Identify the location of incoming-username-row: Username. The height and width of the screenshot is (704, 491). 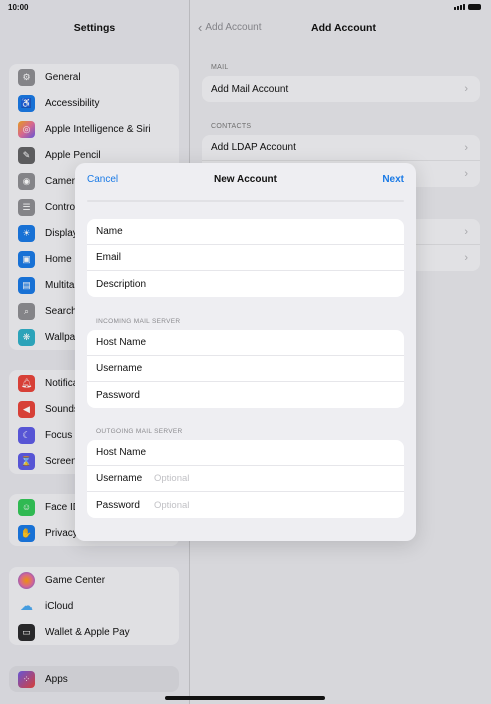
(245, 369).